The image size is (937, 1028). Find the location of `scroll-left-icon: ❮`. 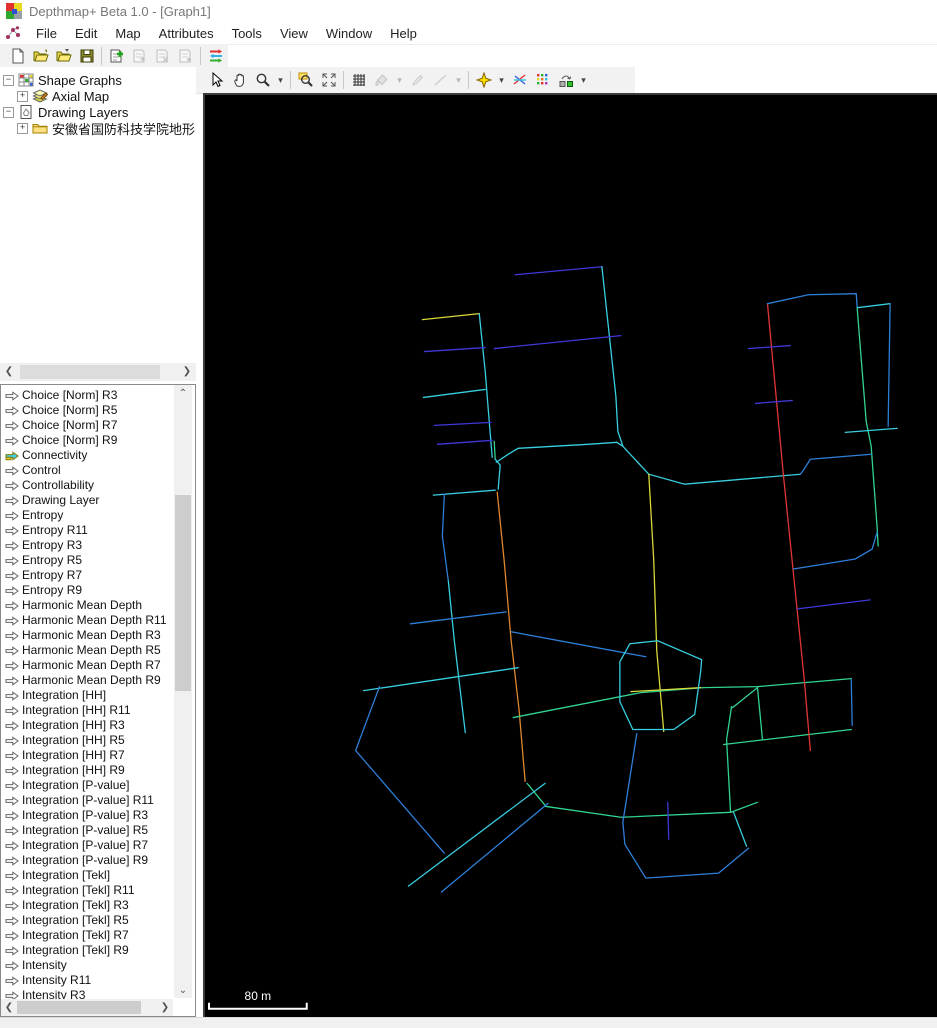

scroll-left-icon: ❮ is located at coordinates (9, 372).